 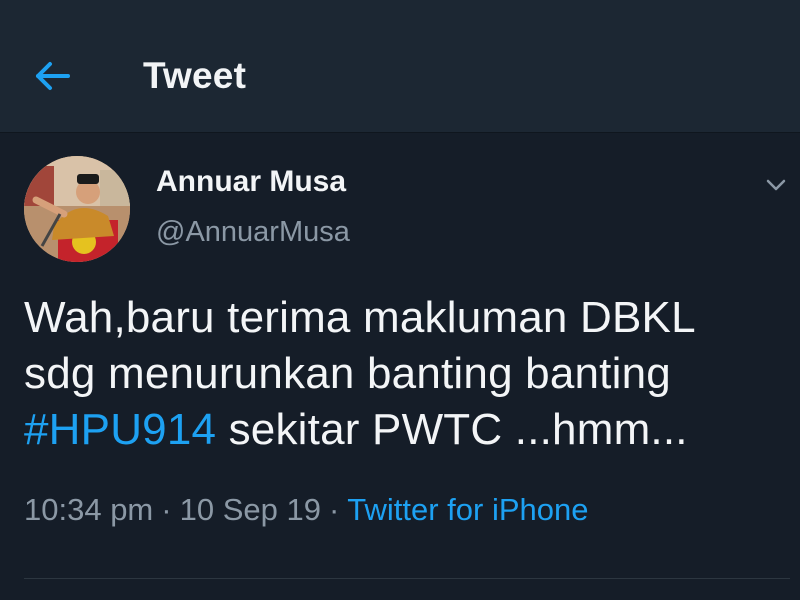 I want to click on hashtag-link: #HPU914, so click(x=120, y=429).